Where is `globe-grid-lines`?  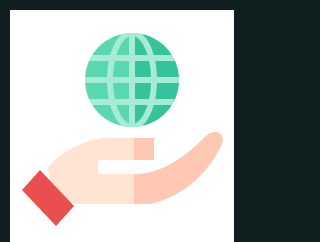
globe-grid-lines is located at coordinates (132, 80).